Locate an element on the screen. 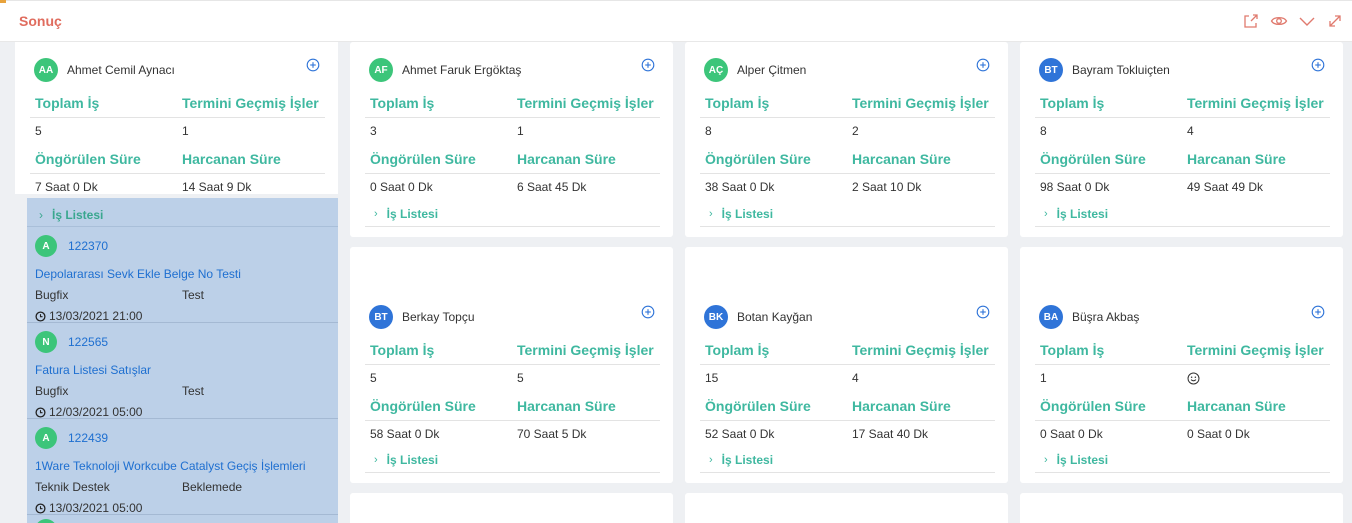 The height and width of the screenshot is (523, 1352). result-header: Sonuç is located at coordinates (676, 23).